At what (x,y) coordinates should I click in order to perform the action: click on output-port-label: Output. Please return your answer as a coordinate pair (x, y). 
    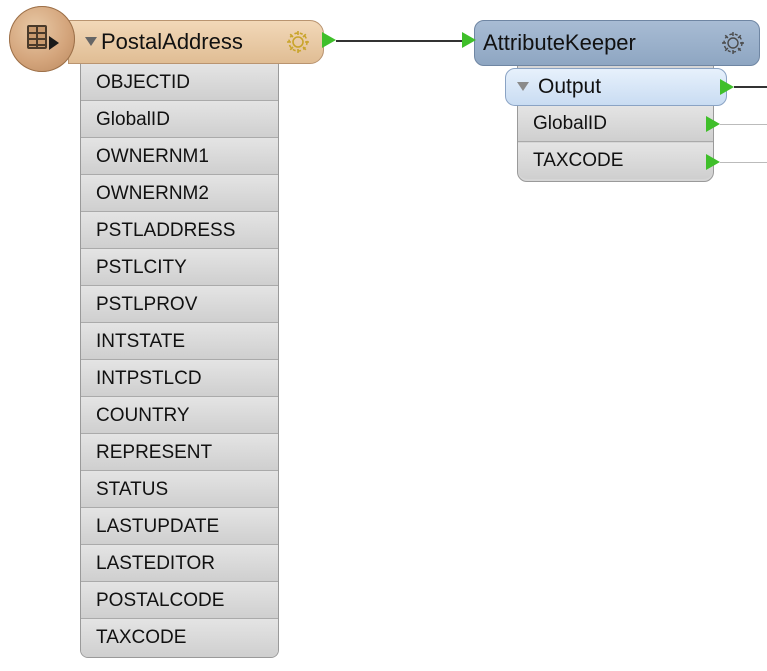
    Looking at the image, I should click on (570, 86).